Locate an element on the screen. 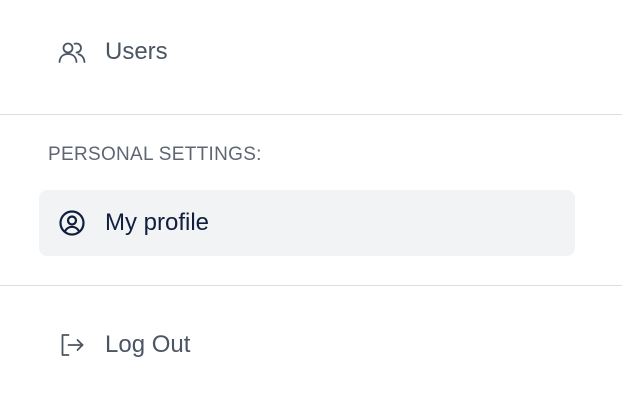  user-circle-icon is located at coordinates (72, 223).